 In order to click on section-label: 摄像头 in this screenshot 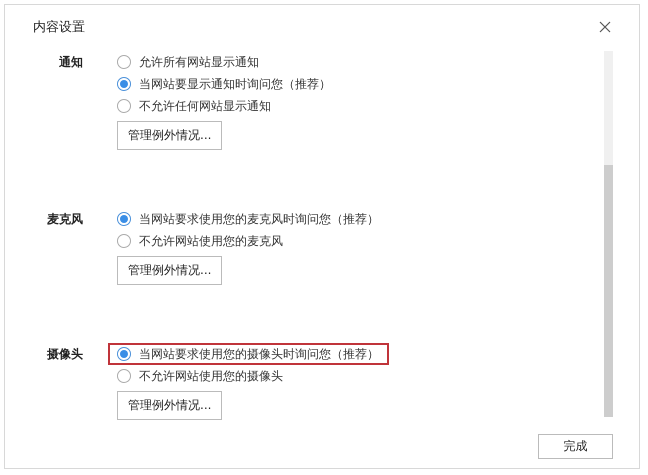, I will do `click(64, 354)`.